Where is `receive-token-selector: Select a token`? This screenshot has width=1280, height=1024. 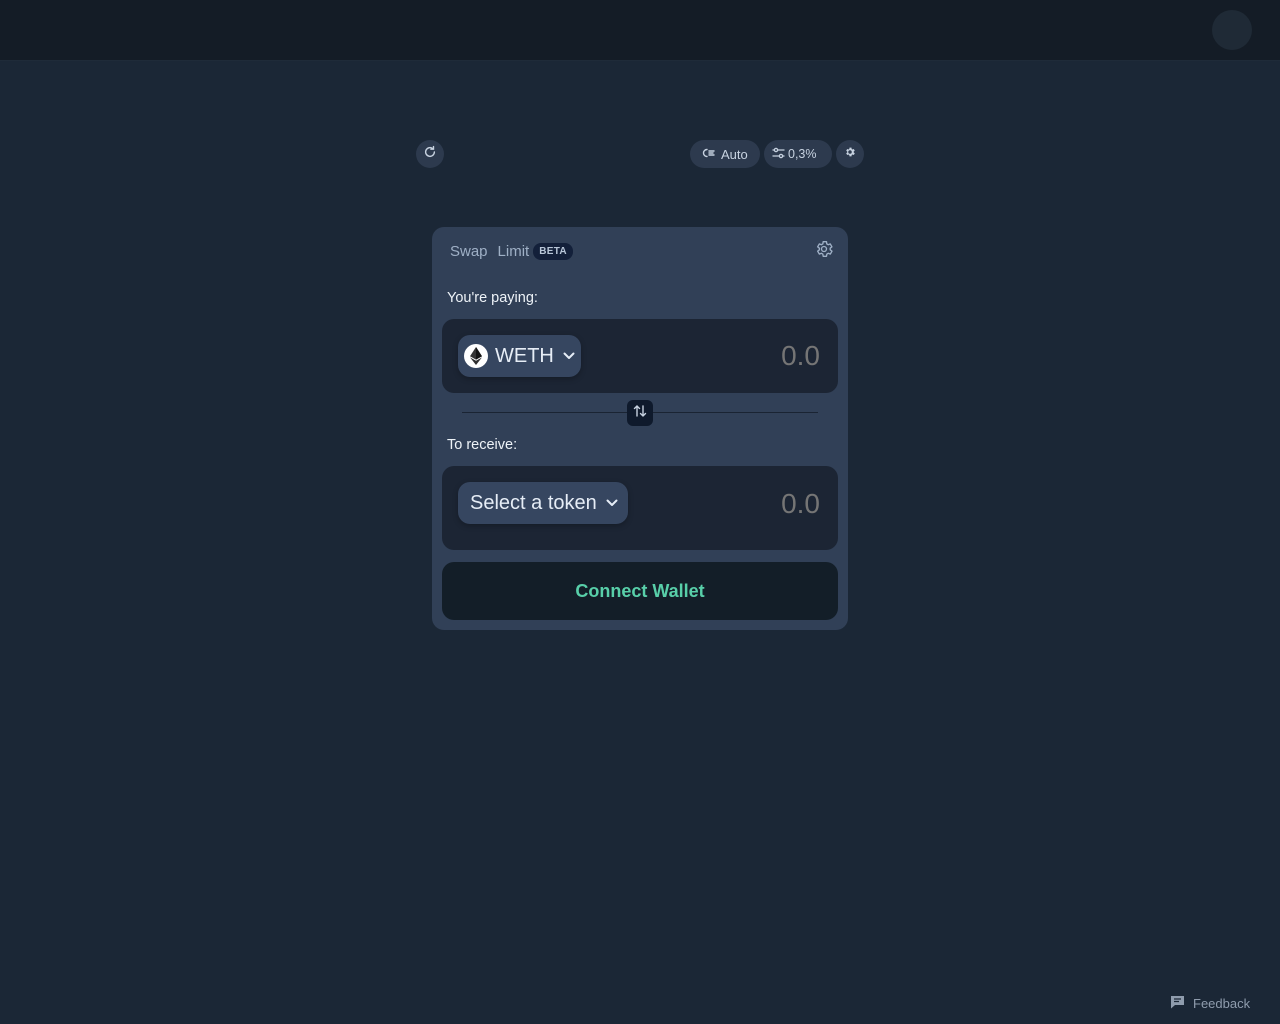
receive-token-selector: Select a token is located at coordinates (543, 503).